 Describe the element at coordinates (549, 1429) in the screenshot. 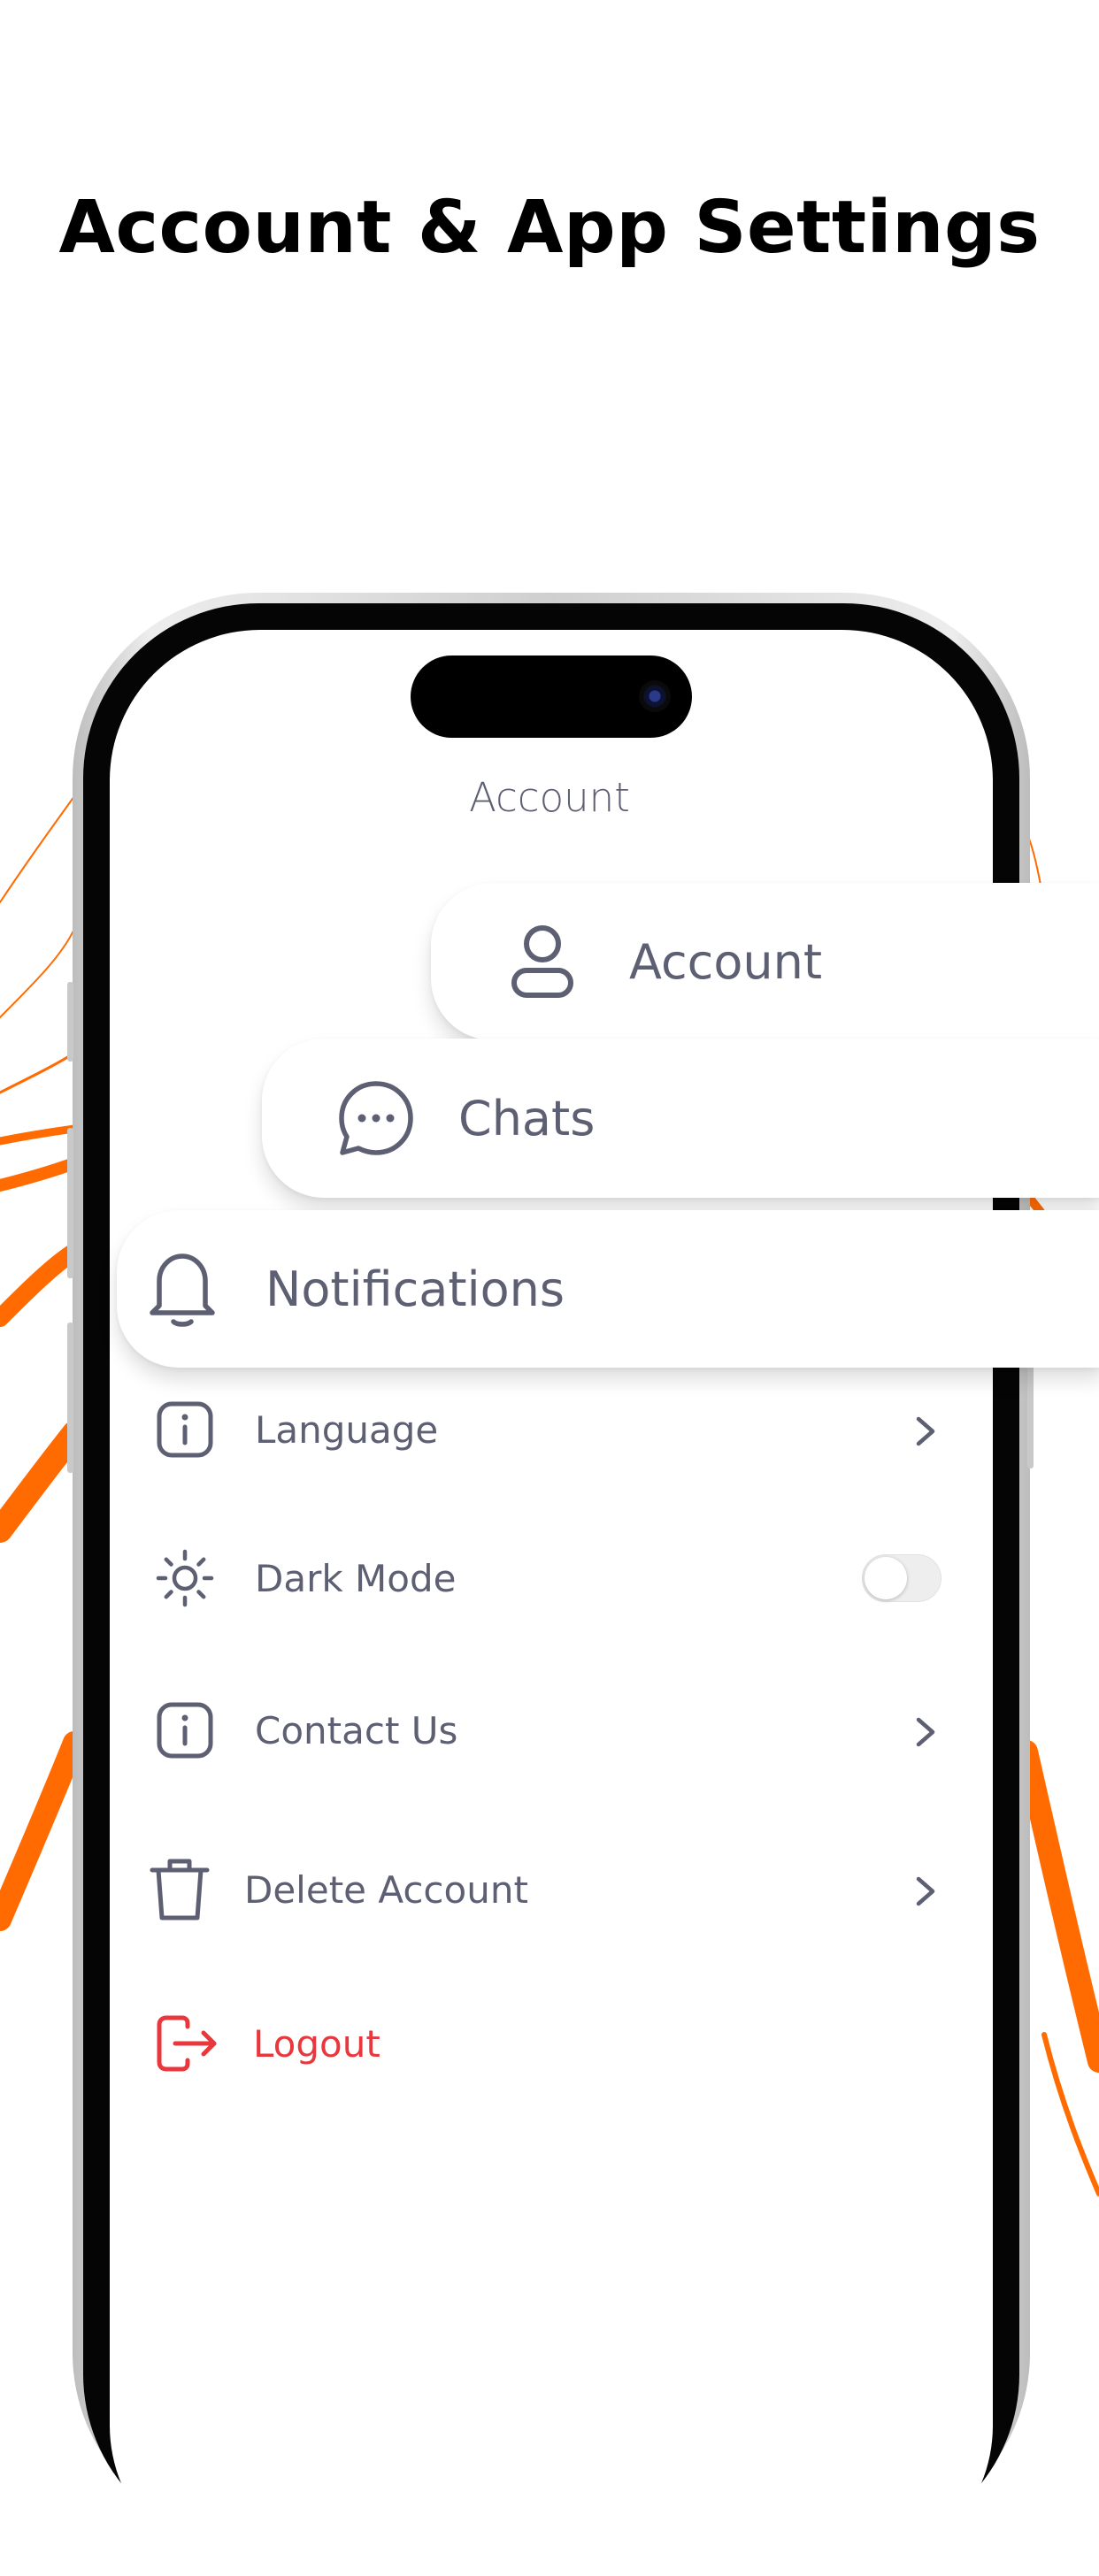

I see `language-row: Language` at that location.